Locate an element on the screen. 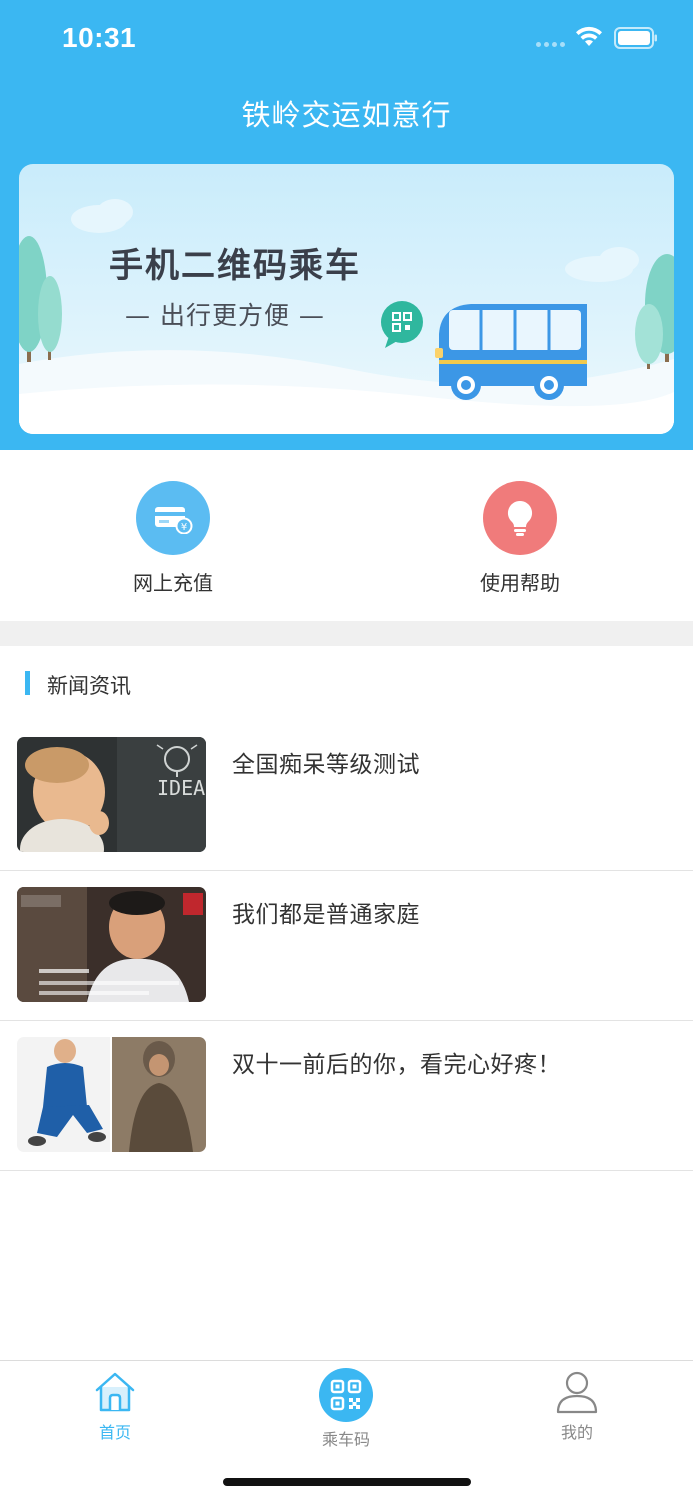  usage-help-button: 使用帮助 is located at coordinates (520, 538).